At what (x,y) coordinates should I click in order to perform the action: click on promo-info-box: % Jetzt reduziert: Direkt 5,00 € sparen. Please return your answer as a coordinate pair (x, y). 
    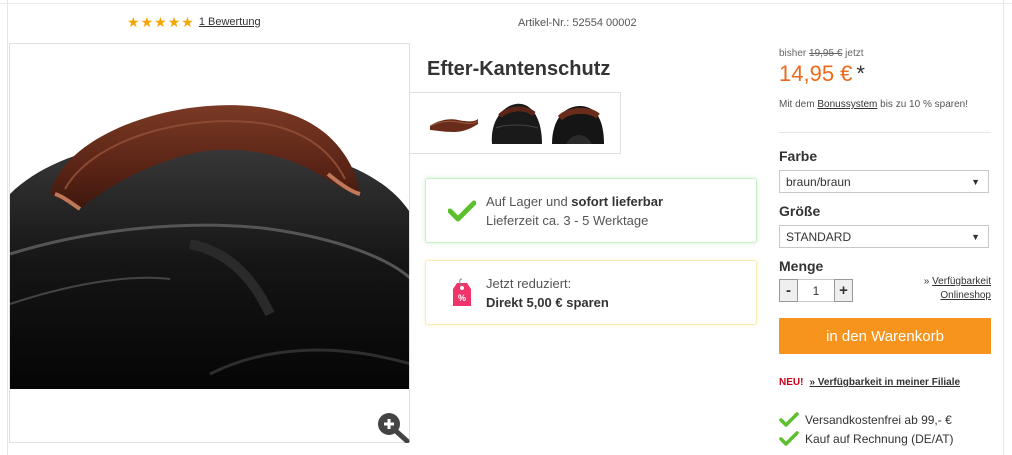
    Looking at the image, I should click on (591, 292).